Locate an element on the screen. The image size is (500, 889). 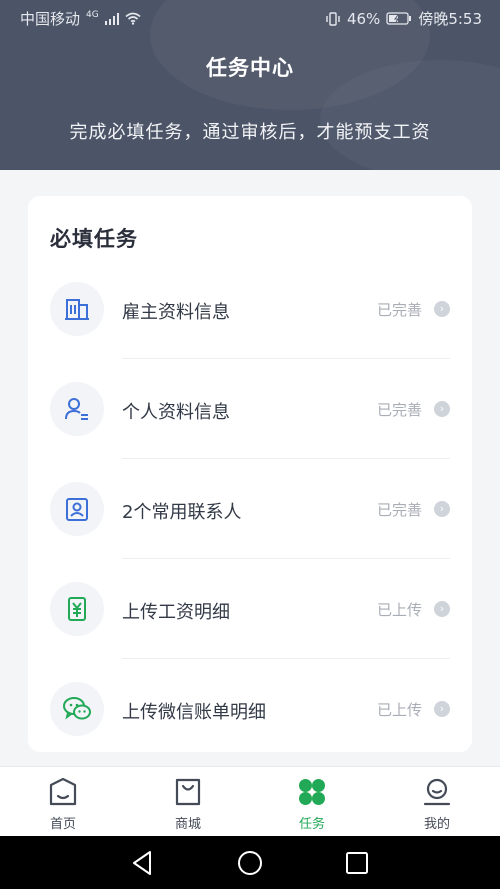
wifi-icon is located at coordinates (133, 18).